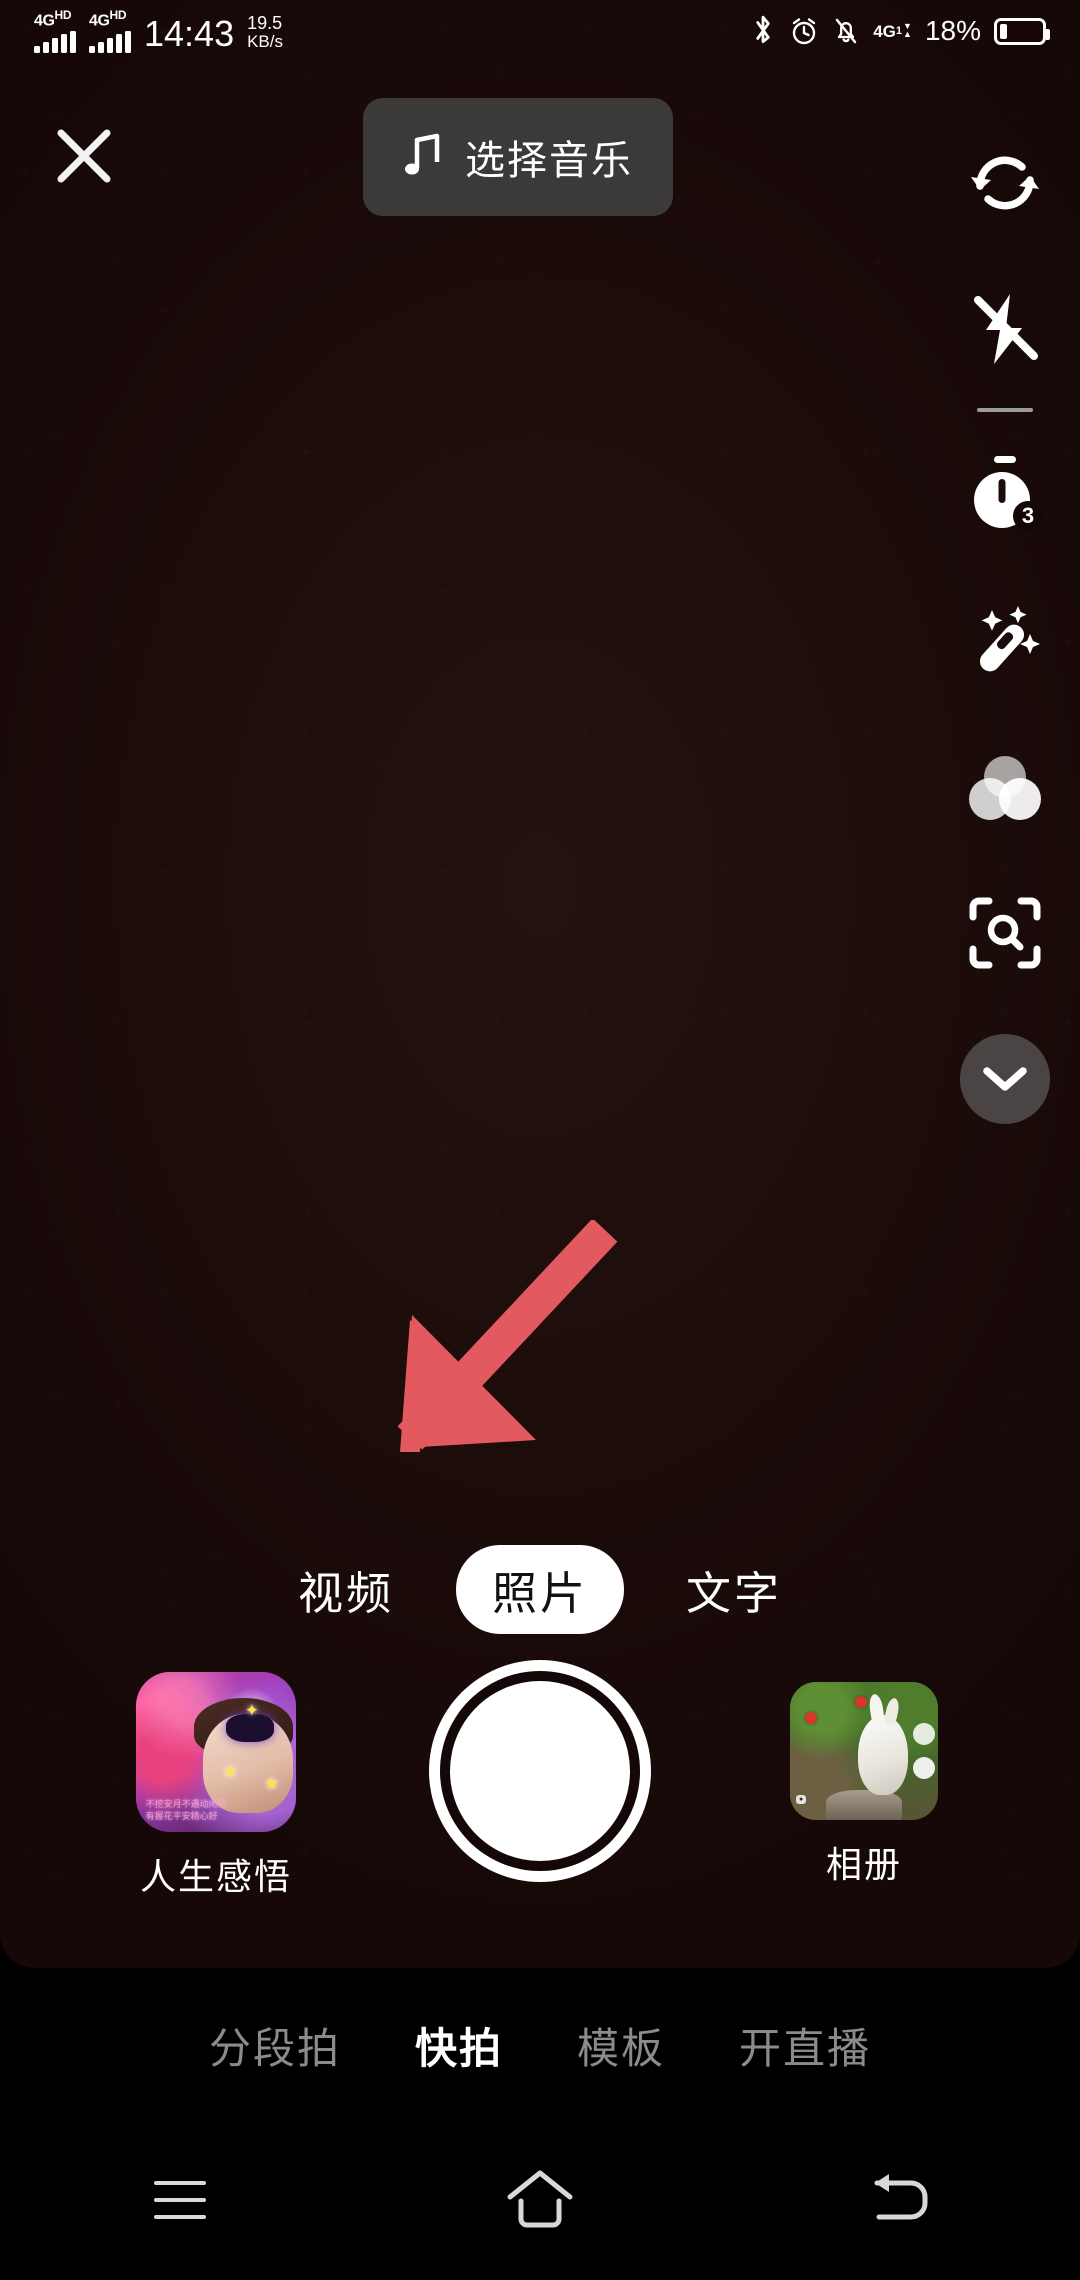 The image size is (1080, 2280). I want to click on mobile-data-icon: 4G 1 ▼ ▲, so click(892, 31).